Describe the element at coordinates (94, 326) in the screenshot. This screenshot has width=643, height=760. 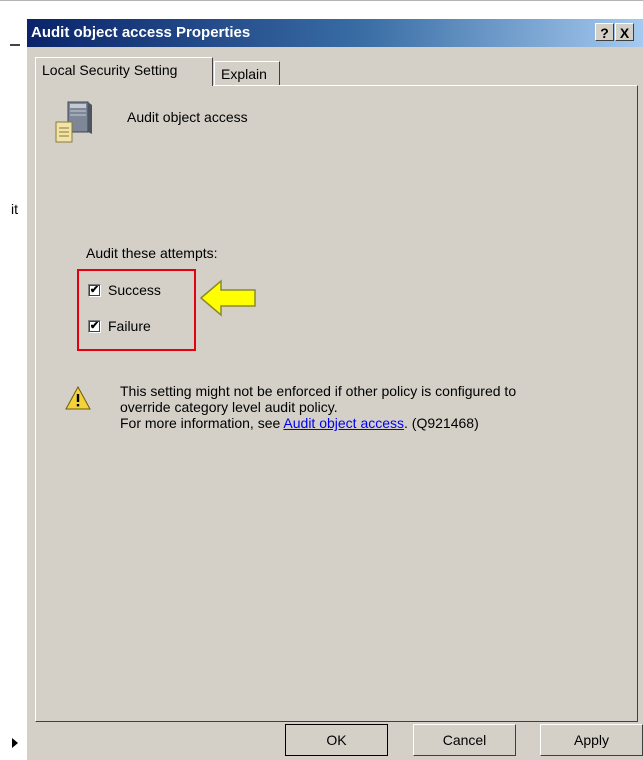
I see `failure-checkbox: ✔` at that location.